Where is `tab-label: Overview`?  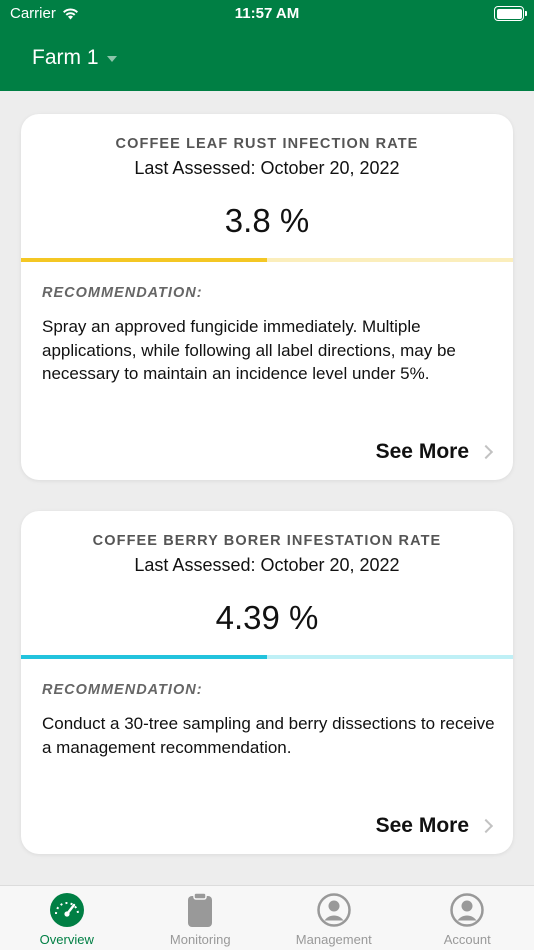
tab-label: Overview is located at coordinates (66, 939).